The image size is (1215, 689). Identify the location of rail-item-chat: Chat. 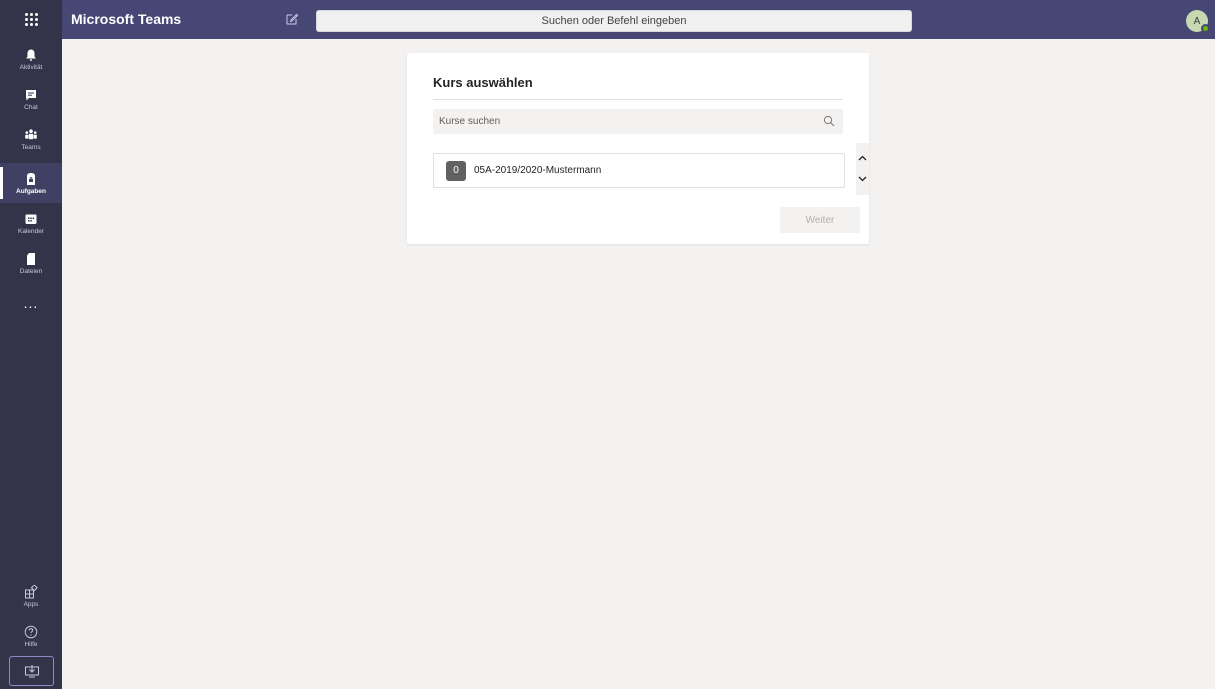
(31, 99).